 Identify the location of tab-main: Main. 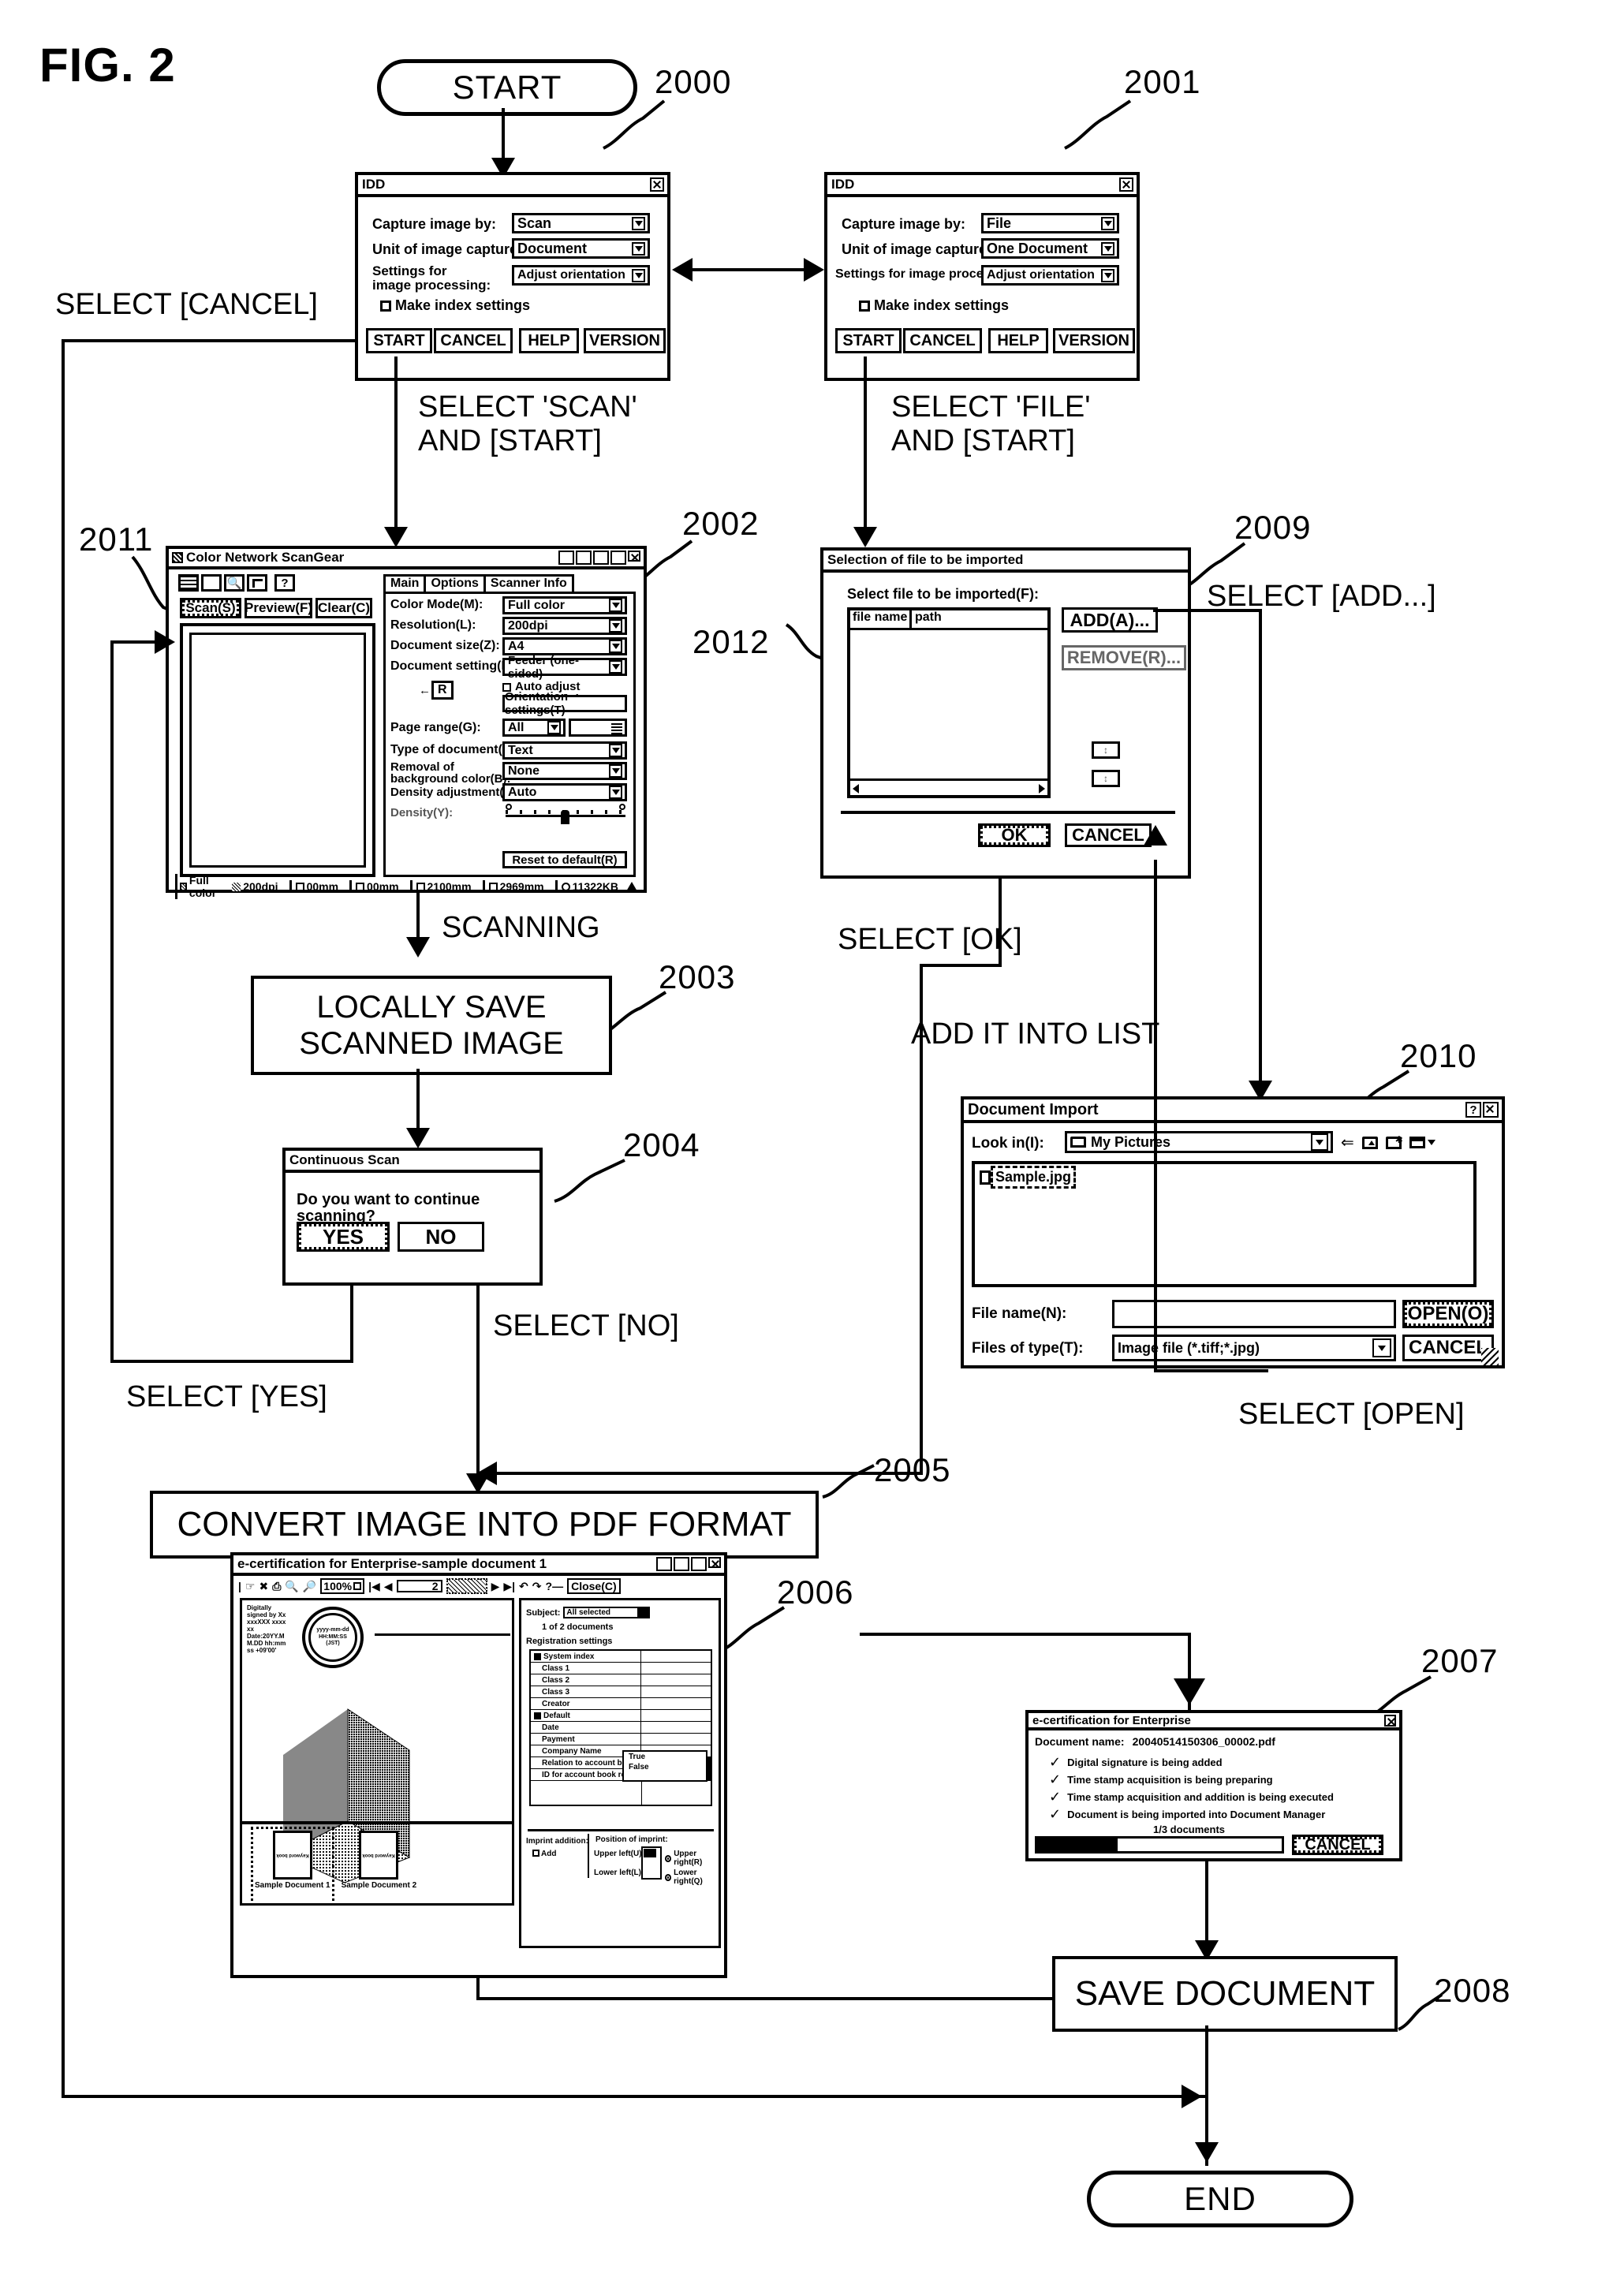
(405, 583).